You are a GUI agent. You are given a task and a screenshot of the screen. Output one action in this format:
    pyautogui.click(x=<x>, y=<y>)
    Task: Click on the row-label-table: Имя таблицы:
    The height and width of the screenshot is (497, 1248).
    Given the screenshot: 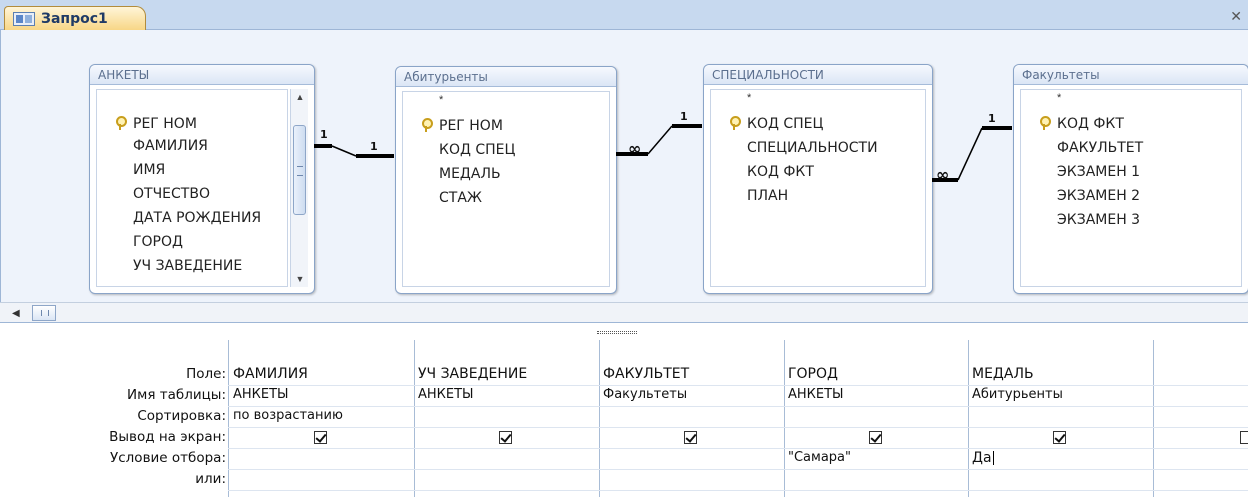 What is the action you would take?
    pyautogui.click(x=176, y=395)
    